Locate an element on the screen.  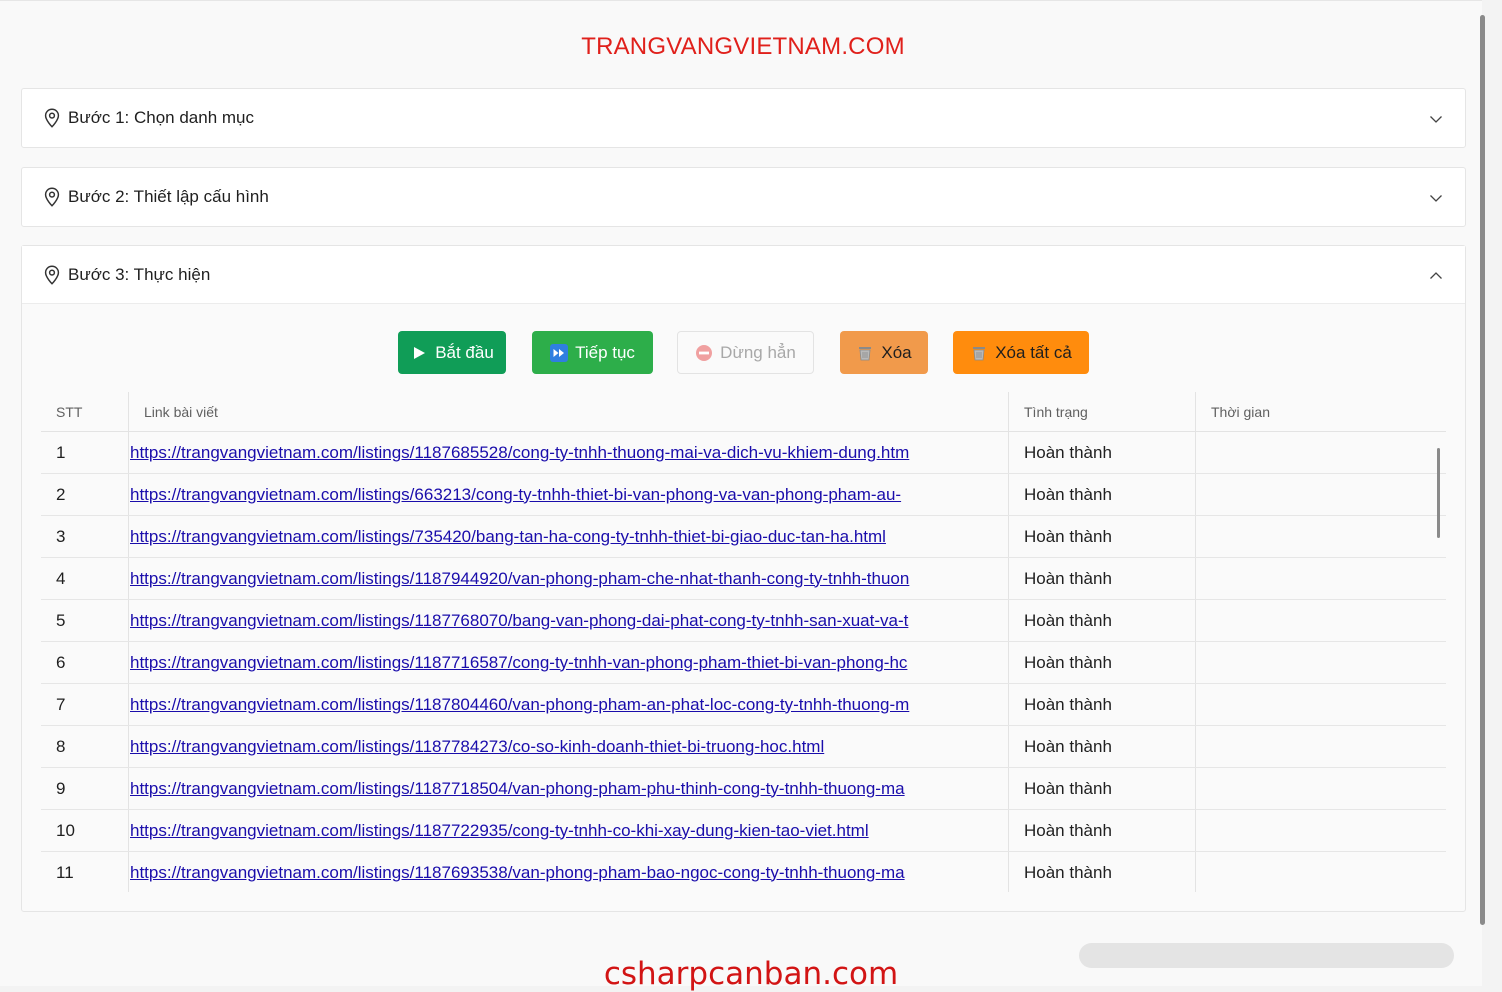
continue-button-label: Tiếp tục is located at coordinates (605, 352).